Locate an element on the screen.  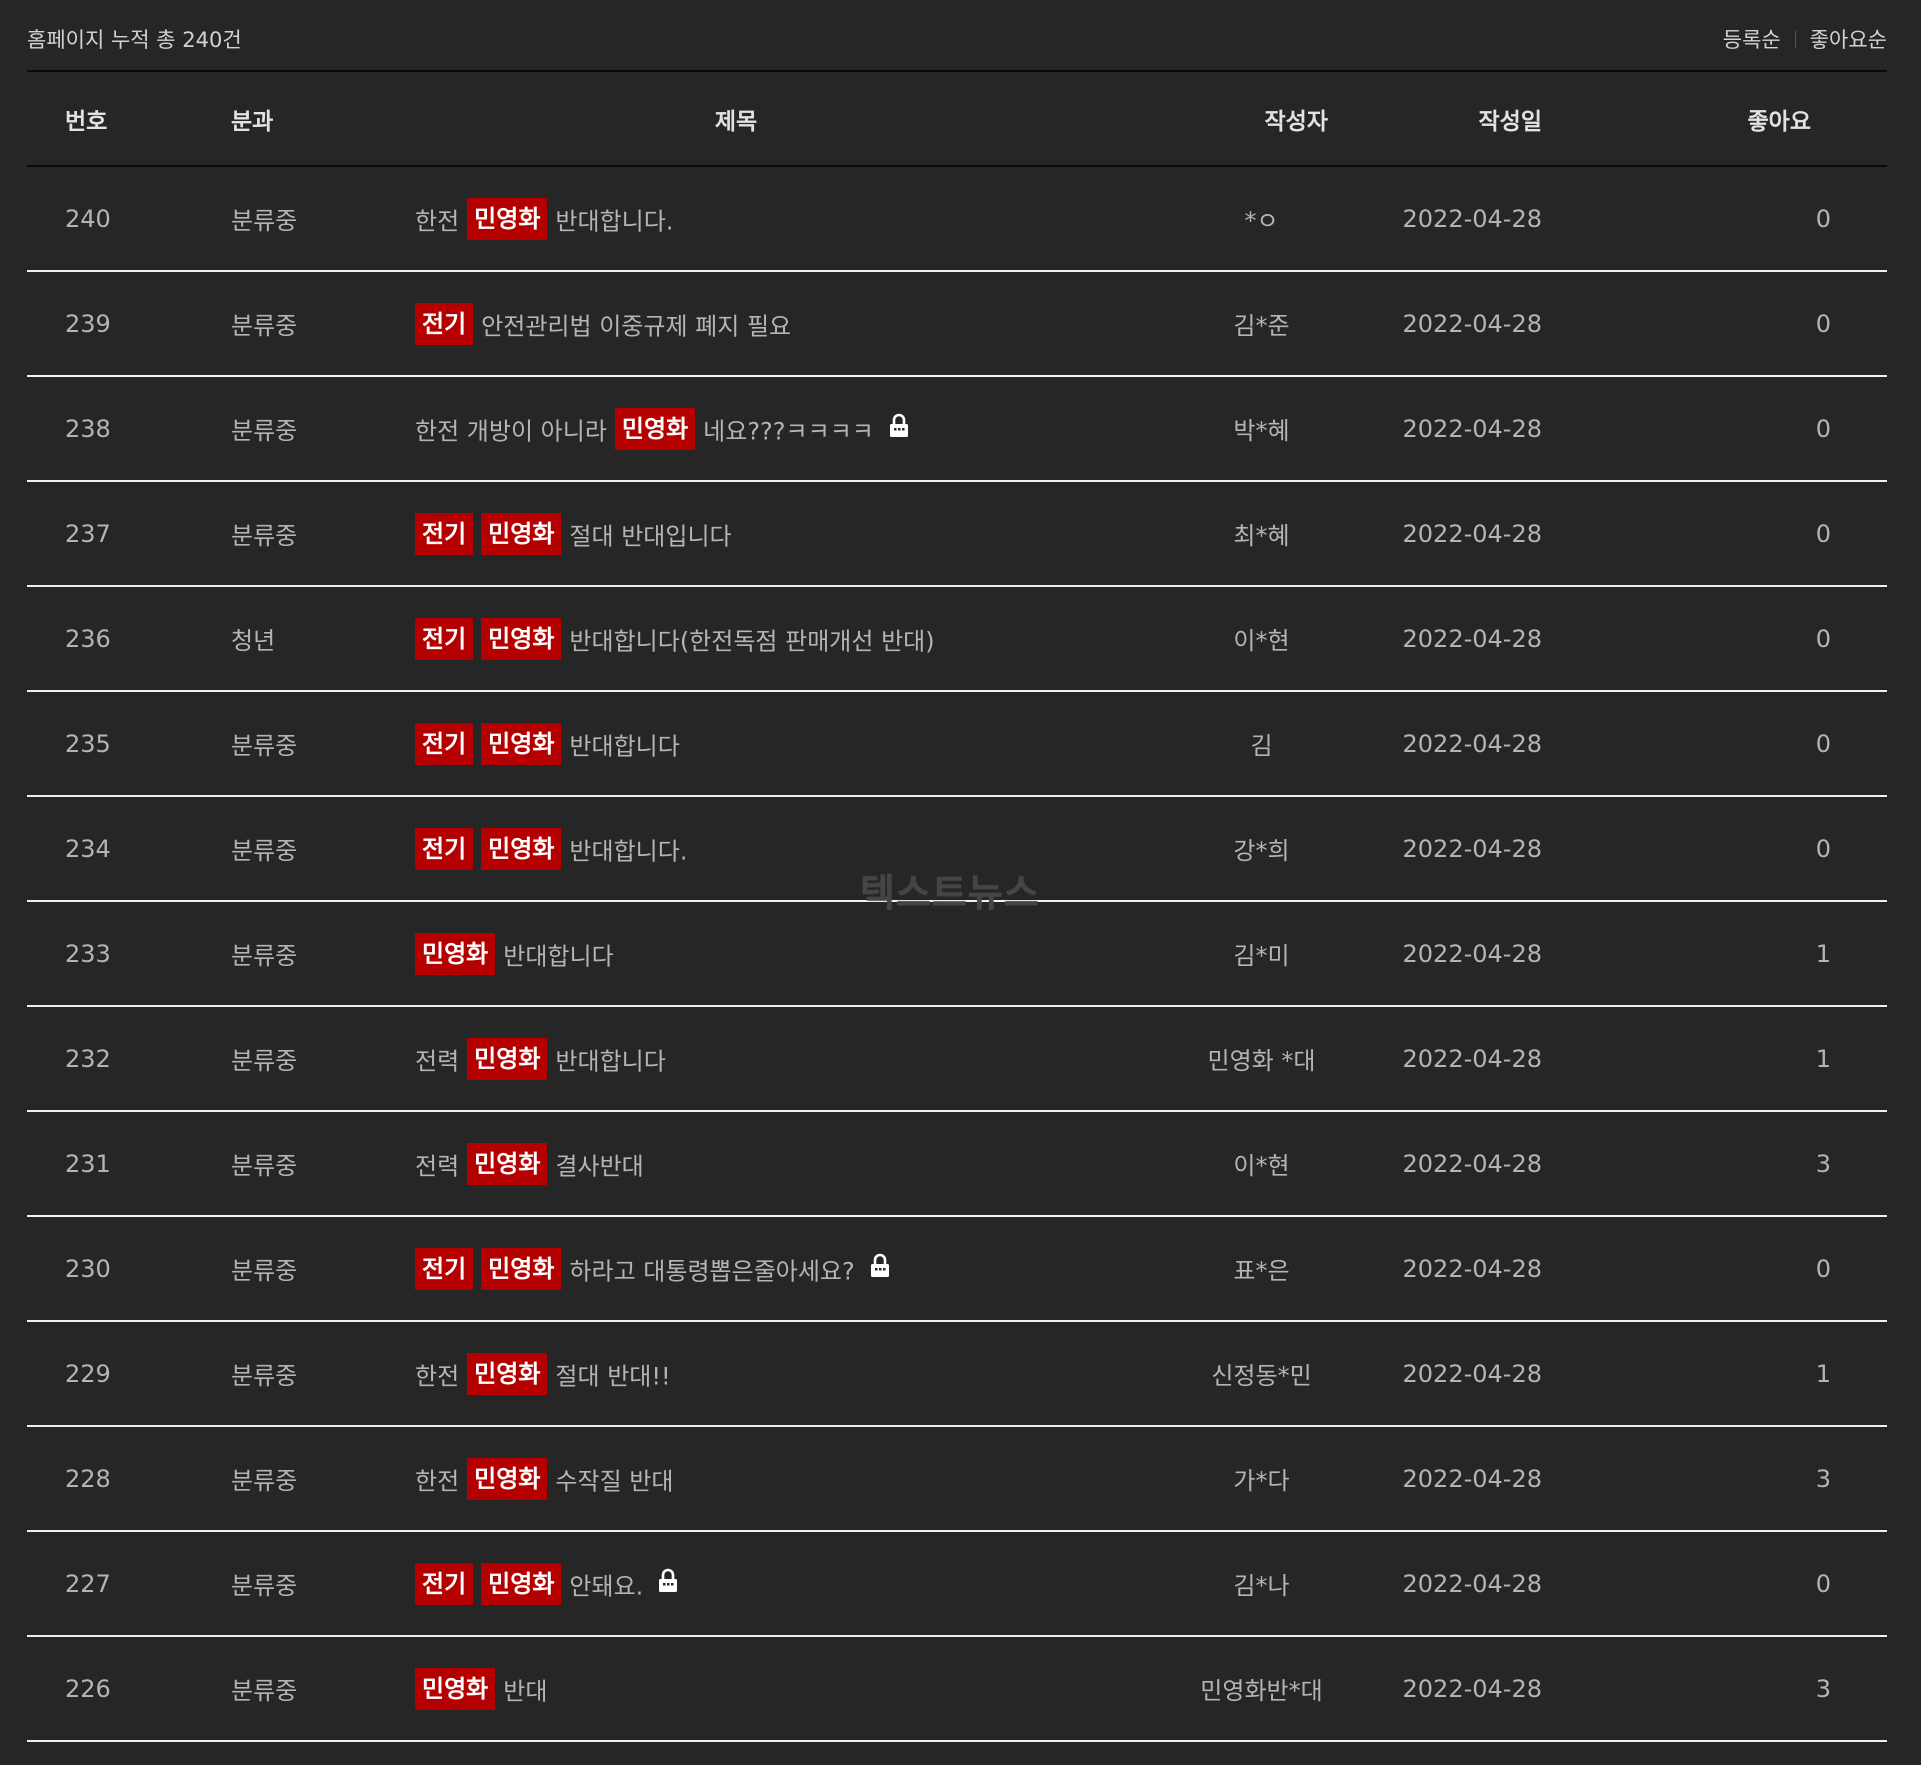
title-text: 안돼요. is located at coordinates (606, 1586).